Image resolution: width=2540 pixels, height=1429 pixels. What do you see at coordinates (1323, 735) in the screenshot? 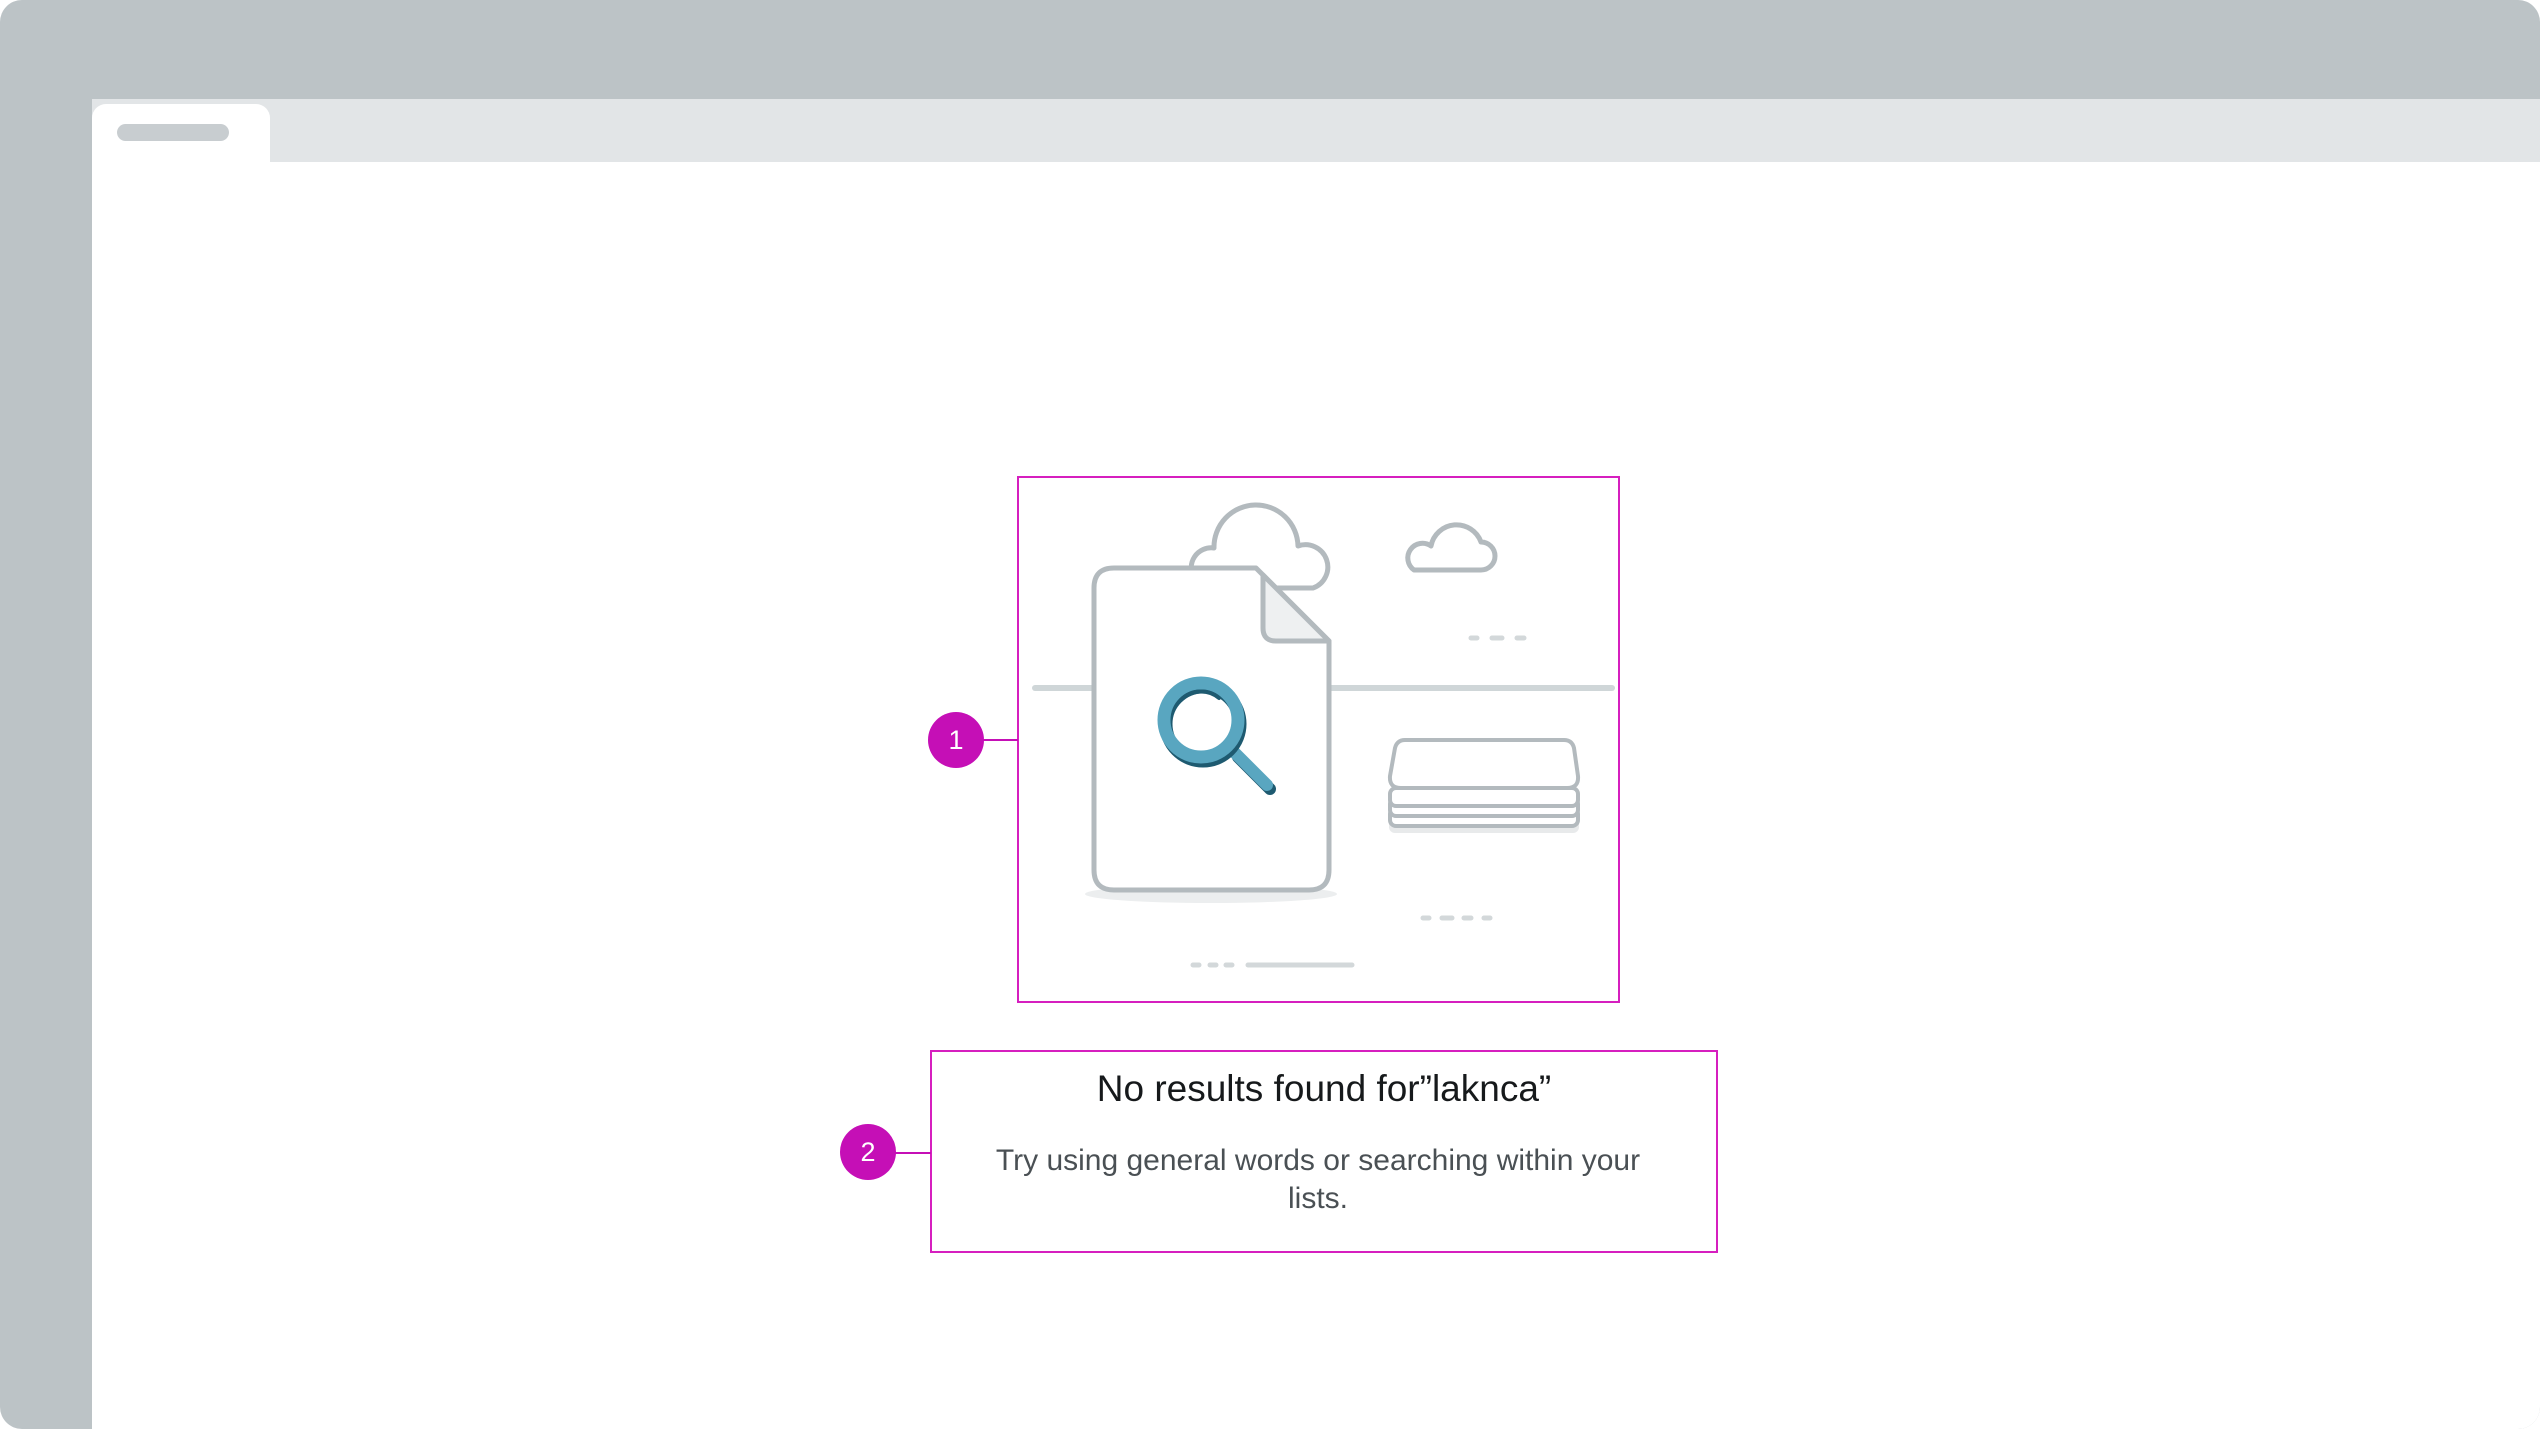
I see `no-results-illustration` at bounding box center [1323, 735].